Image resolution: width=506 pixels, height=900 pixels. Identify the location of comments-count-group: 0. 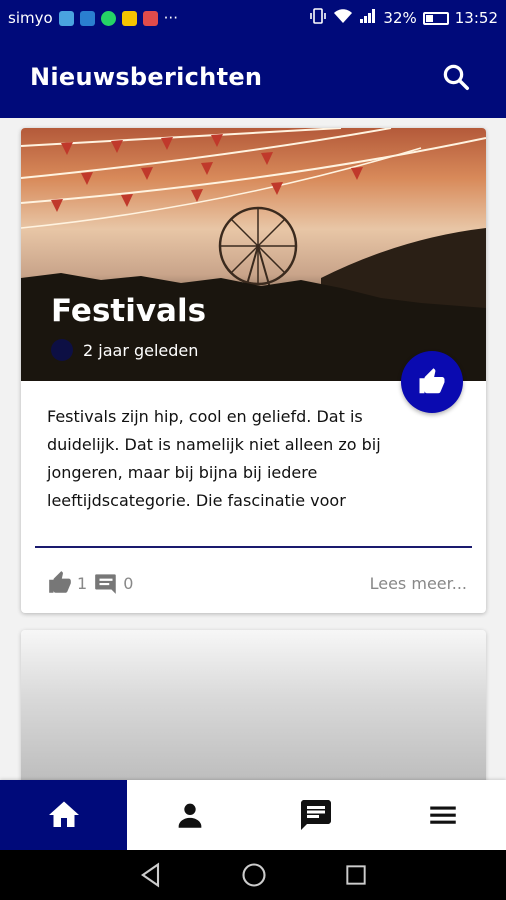
(113, 583).